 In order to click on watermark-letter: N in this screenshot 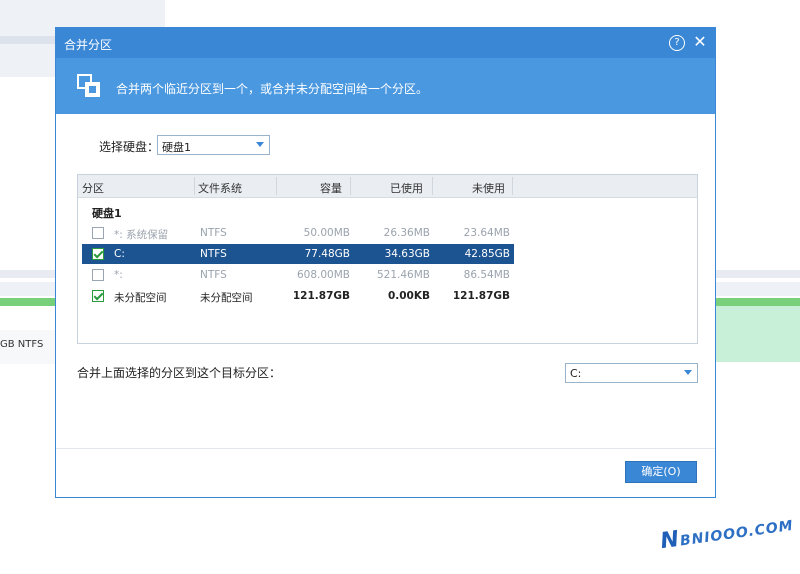, I will do `click(670, 540)`.